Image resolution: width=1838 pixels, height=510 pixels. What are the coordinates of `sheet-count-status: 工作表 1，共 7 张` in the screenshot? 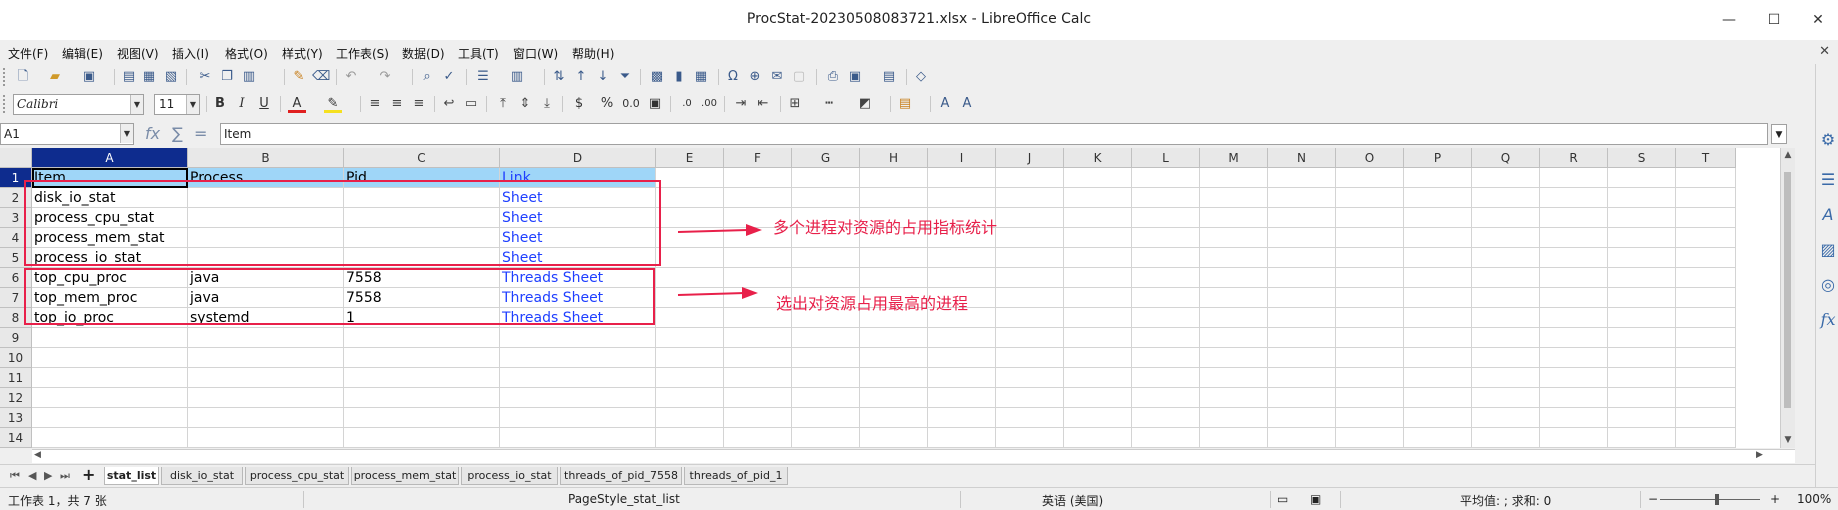 It's located at (57, 501).